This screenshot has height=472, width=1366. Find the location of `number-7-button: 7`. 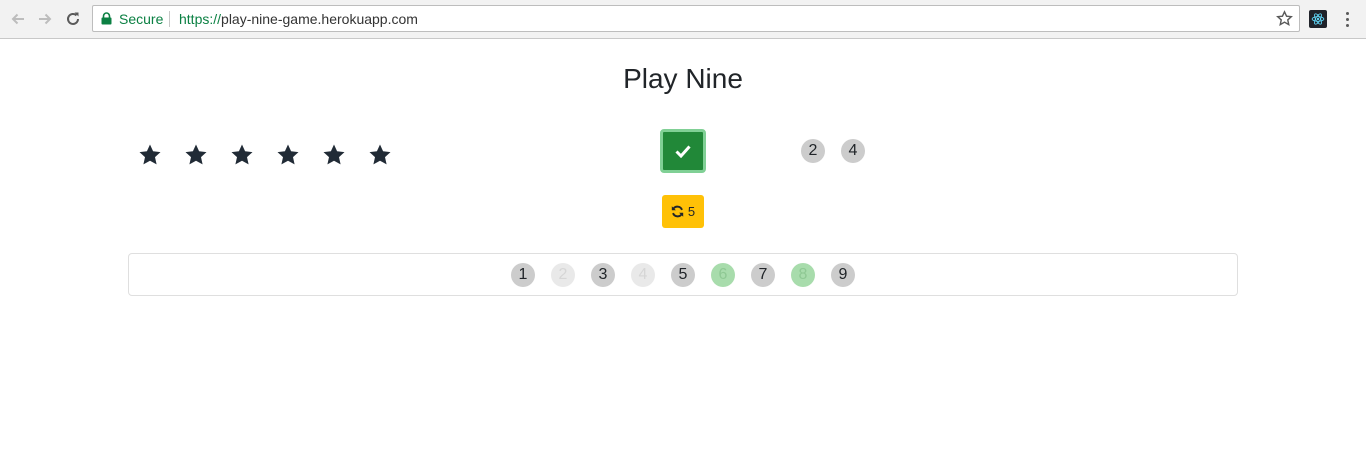

number-7-button: 7 is located at coordinates (763, 275).